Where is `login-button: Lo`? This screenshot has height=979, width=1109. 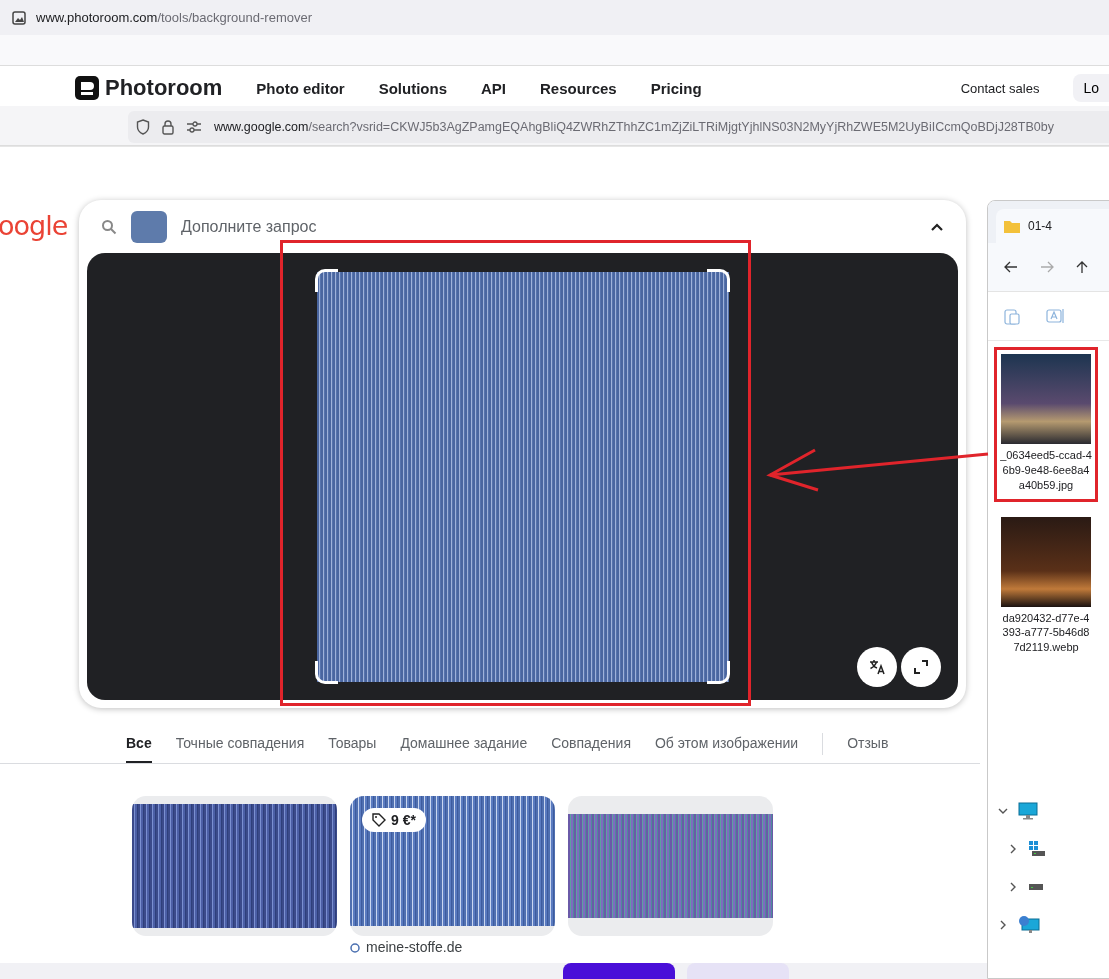
login-button: Lo is located at coordinates (1091, 88).